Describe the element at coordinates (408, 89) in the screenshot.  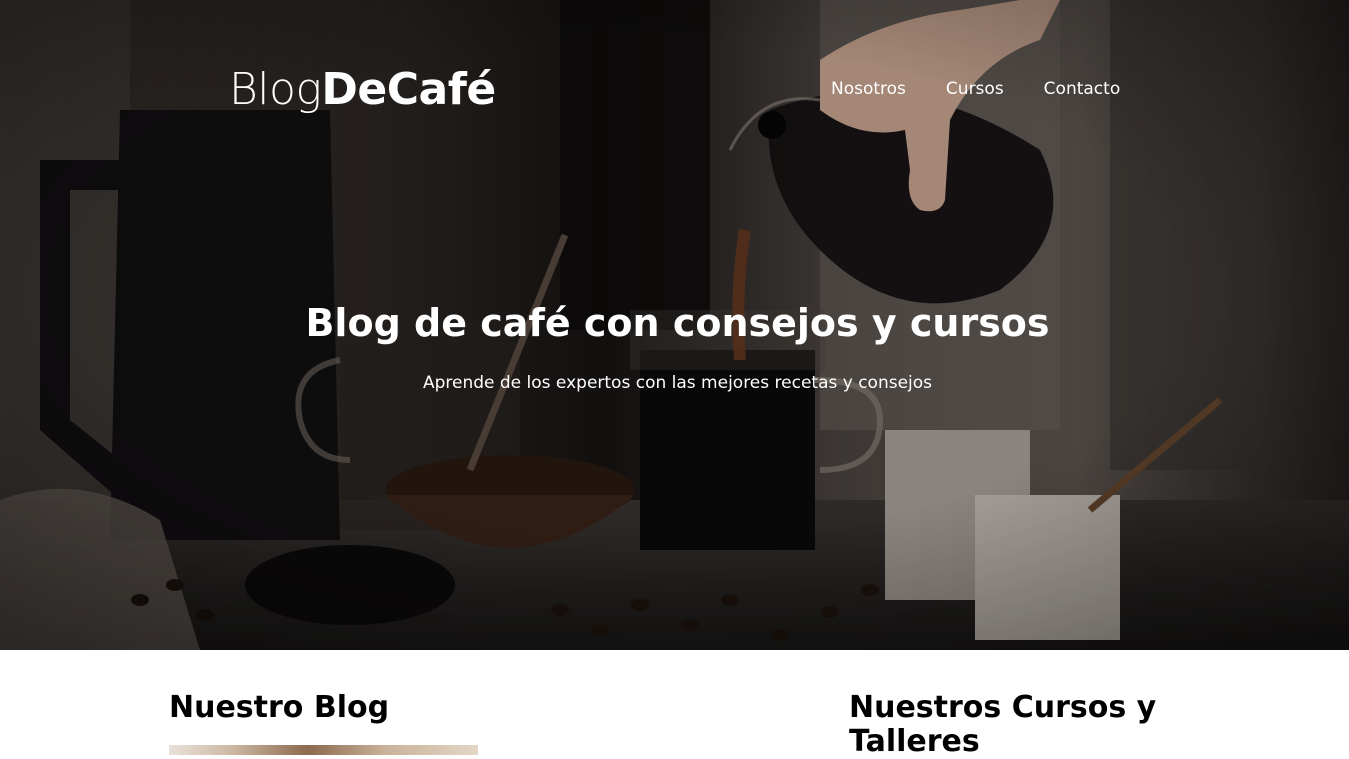
I see `logo-bold-text: DeCafé` at that location.